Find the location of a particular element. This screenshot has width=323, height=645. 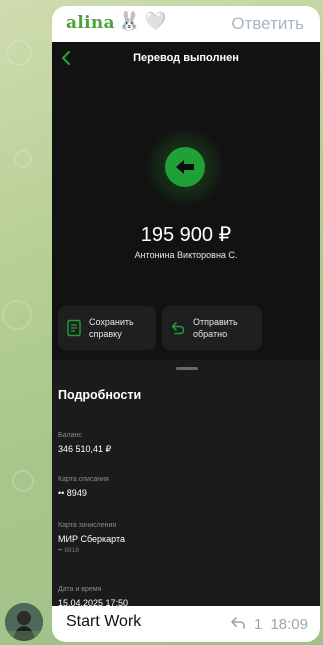

recipient-name: Антонина Викторовна С. is located at coordinates (186, 255).